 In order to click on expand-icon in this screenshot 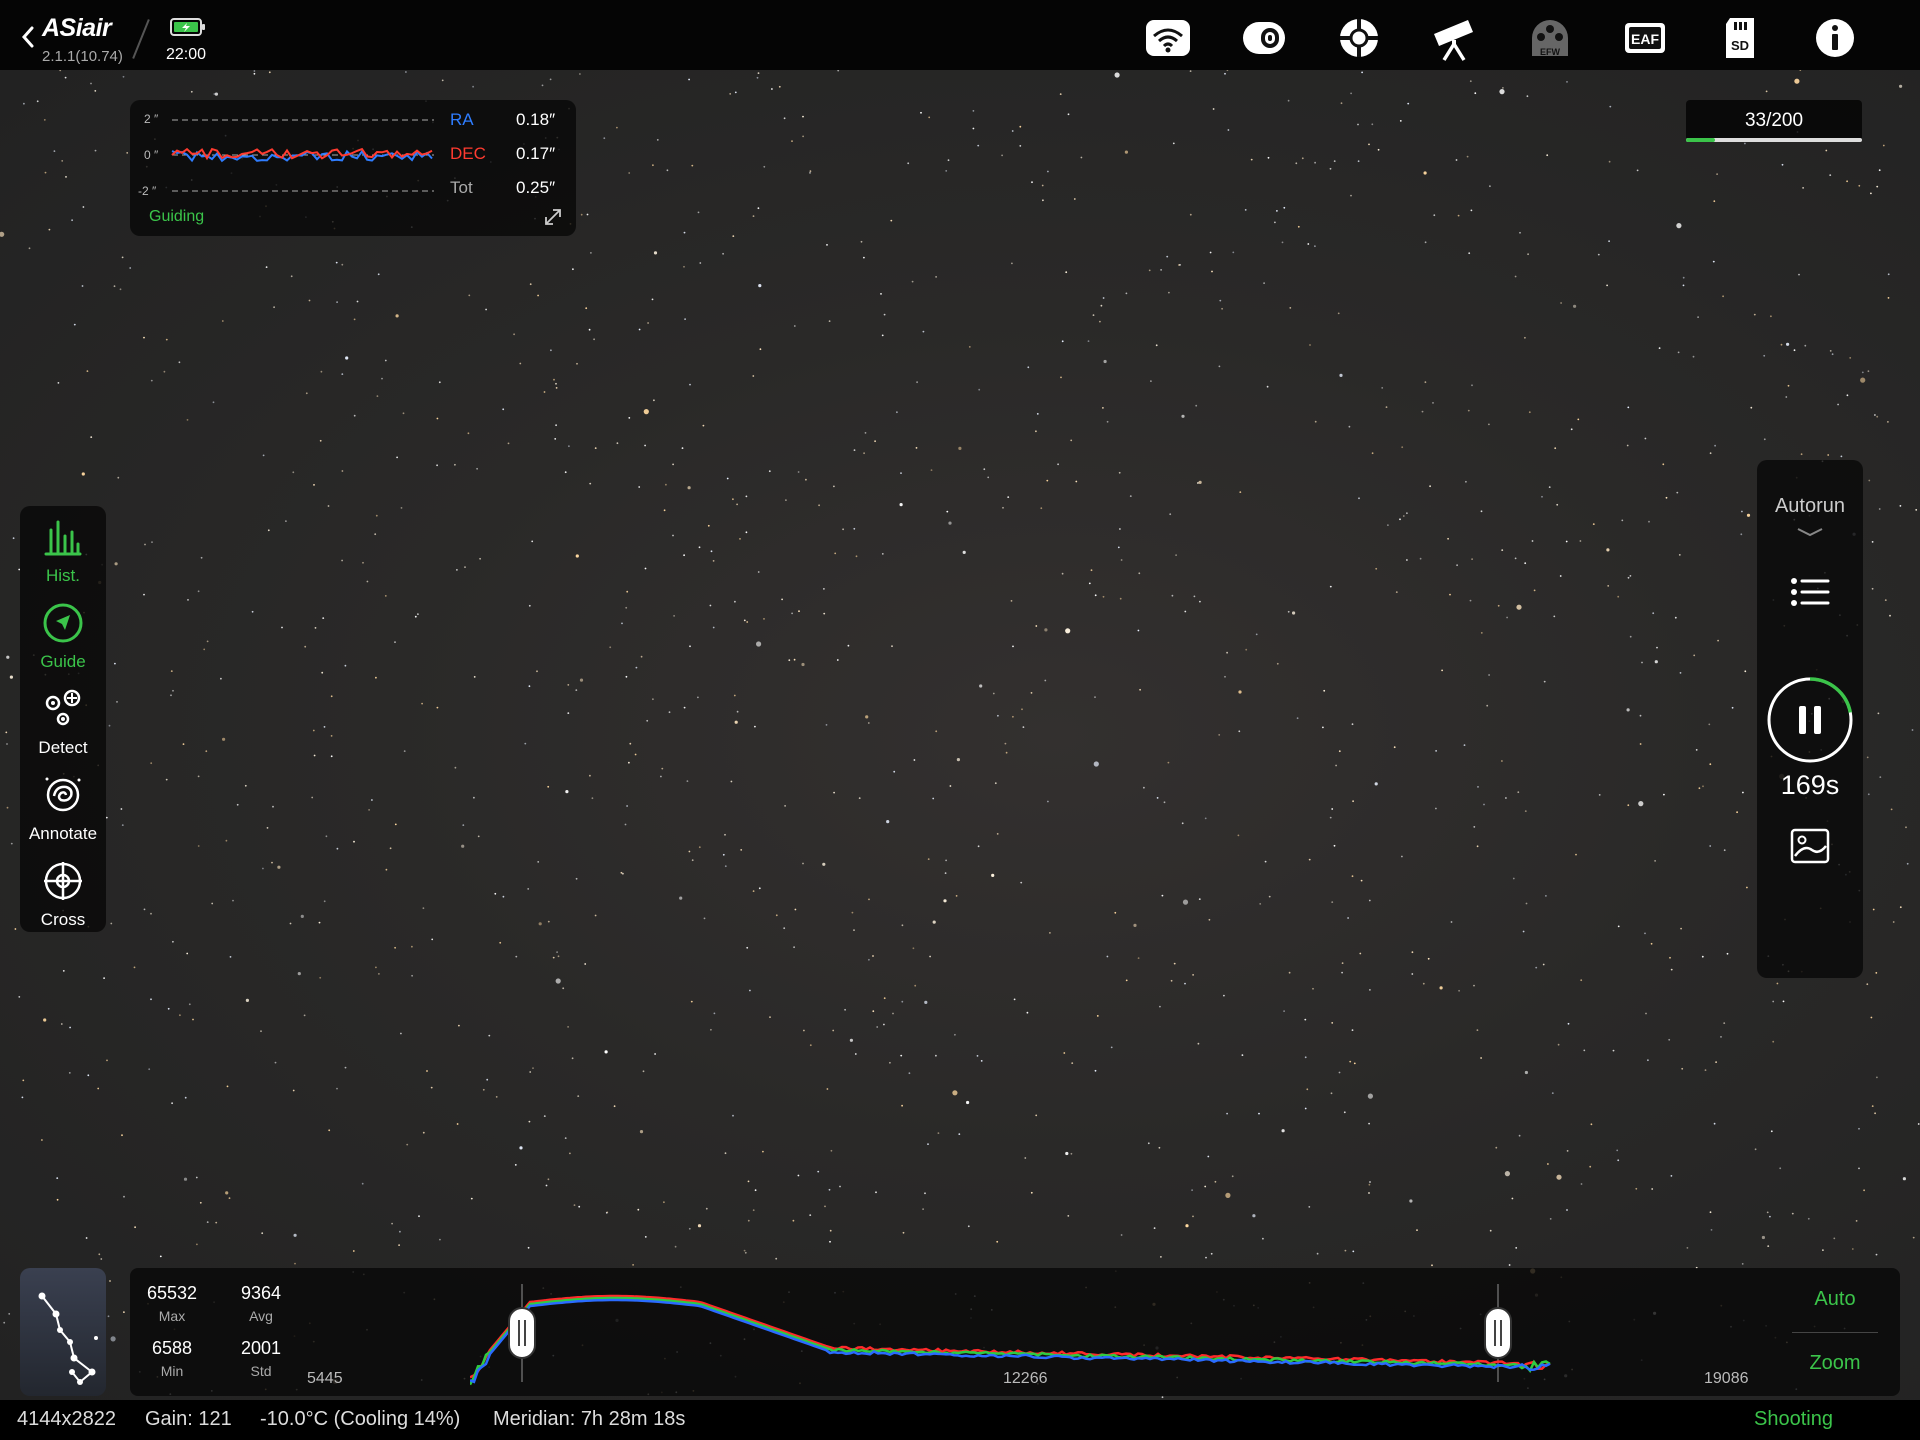, I will do `click(553, 217)`.